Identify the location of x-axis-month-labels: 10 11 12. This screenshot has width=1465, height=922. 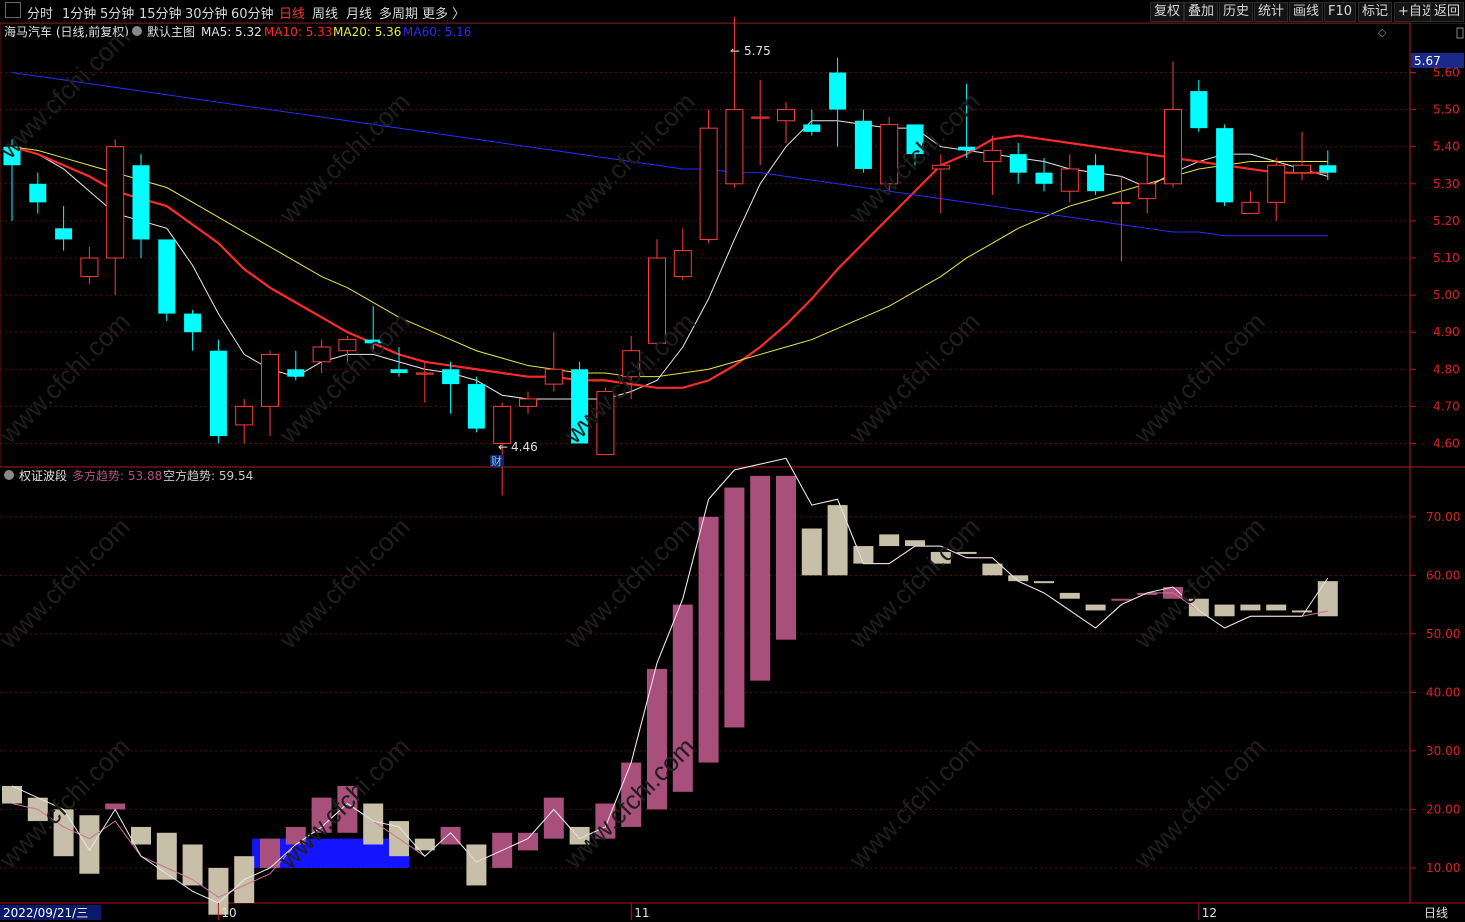
(717, 911).